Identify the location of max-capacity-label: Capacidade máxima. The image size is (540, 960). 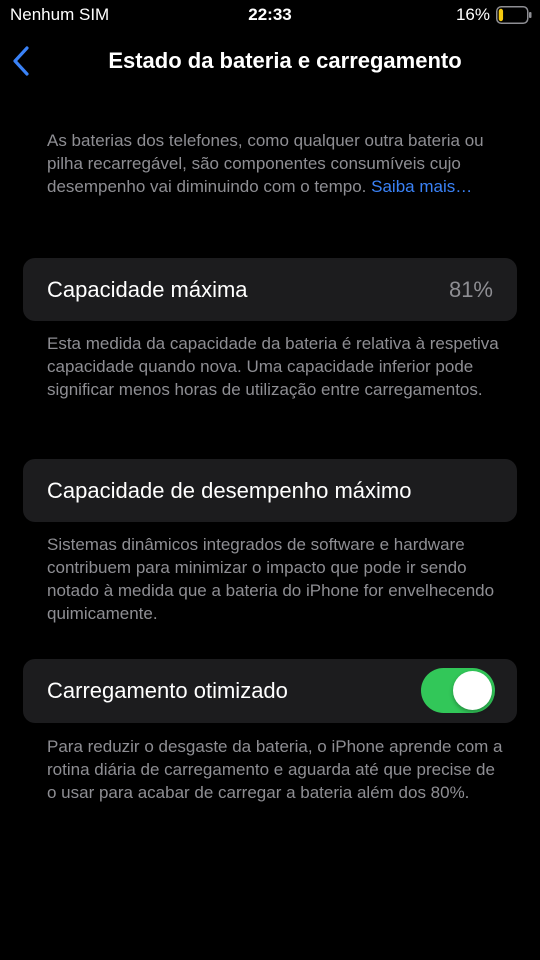
(147, 289).